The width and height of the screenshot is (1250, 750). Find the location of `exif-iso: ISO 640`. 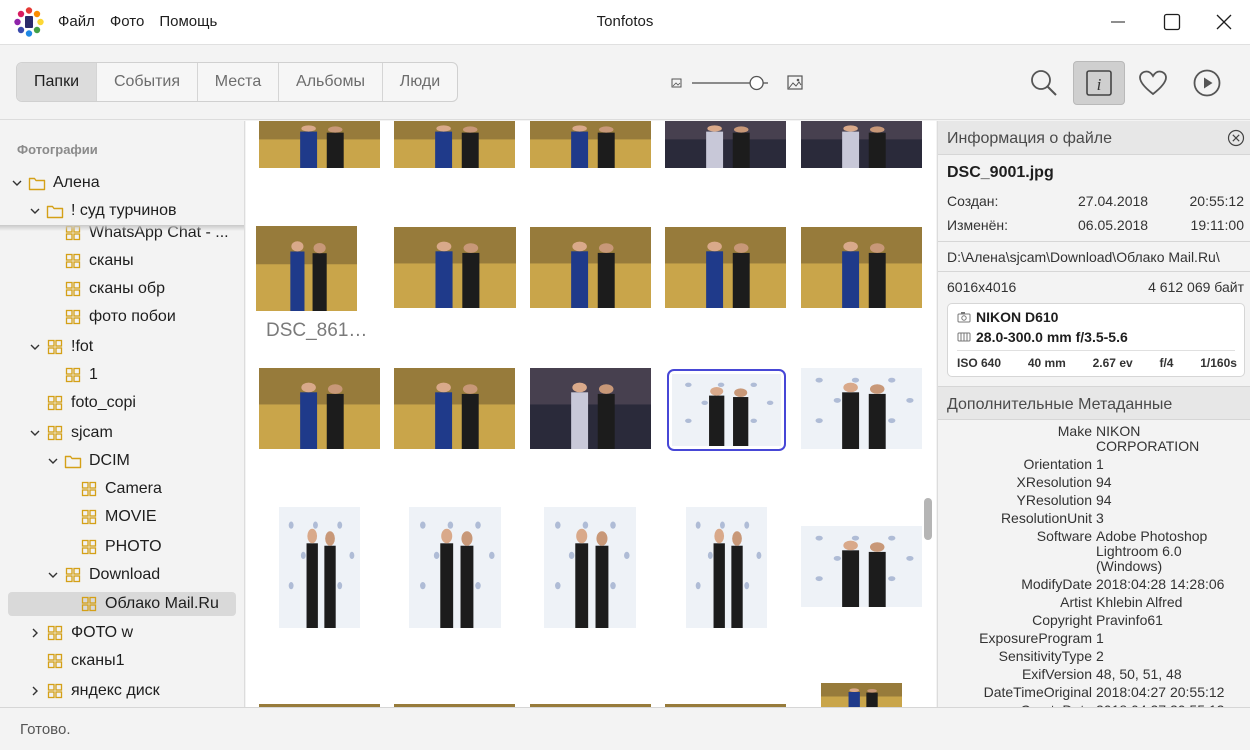

exif-iso: ISO 640 is located at coordinates (979, 363).